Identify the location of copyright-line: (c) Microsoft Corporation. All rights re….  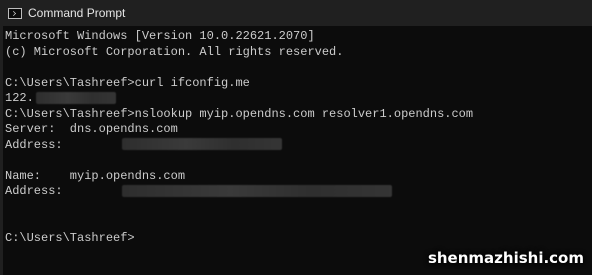
(174, 51).